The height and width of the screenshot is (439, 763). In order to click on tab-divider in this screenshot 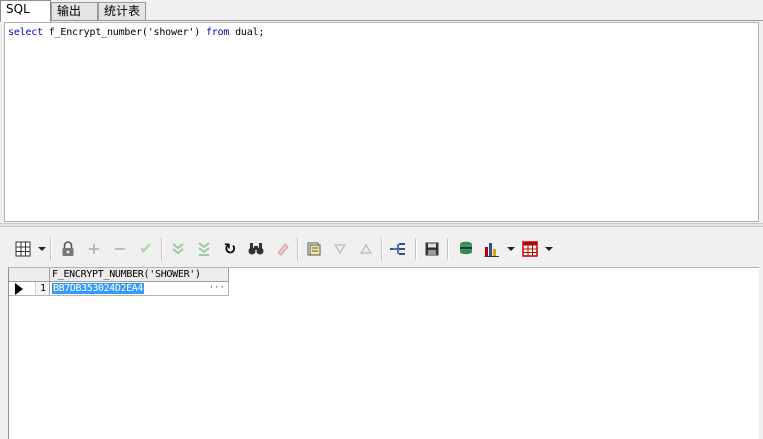, I will do `click(381, 20)`.